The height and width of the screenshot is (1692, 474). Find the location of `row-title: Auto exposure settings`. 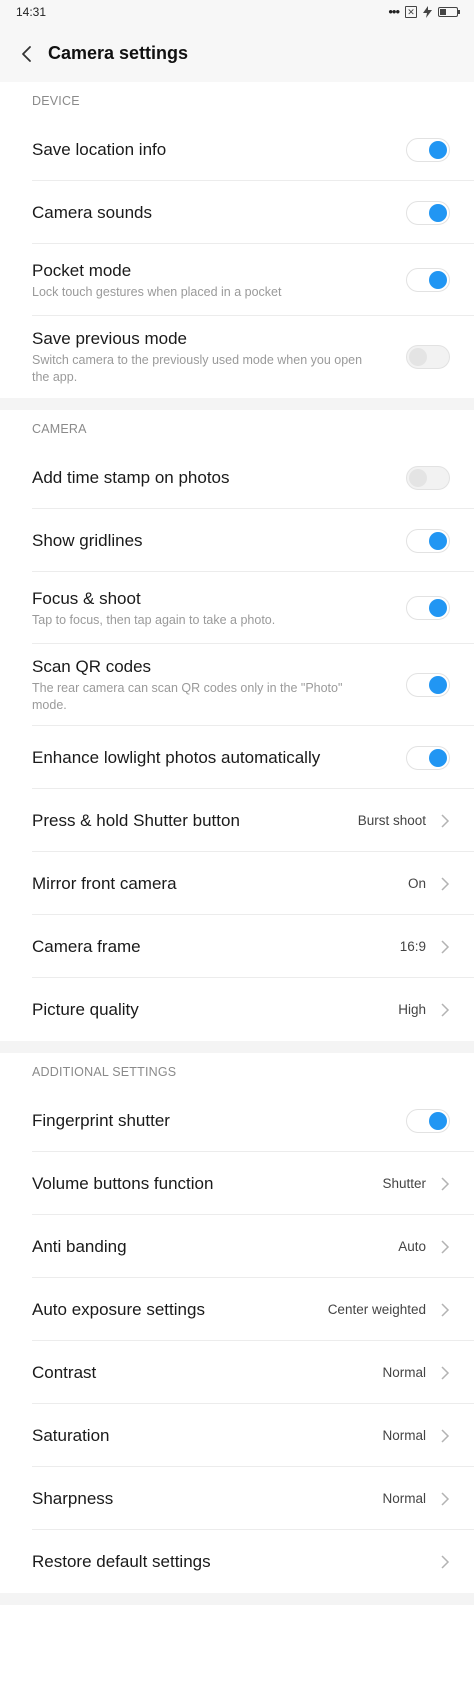

row-title: Auto exposure settings is located at coordinates (118, 1309).